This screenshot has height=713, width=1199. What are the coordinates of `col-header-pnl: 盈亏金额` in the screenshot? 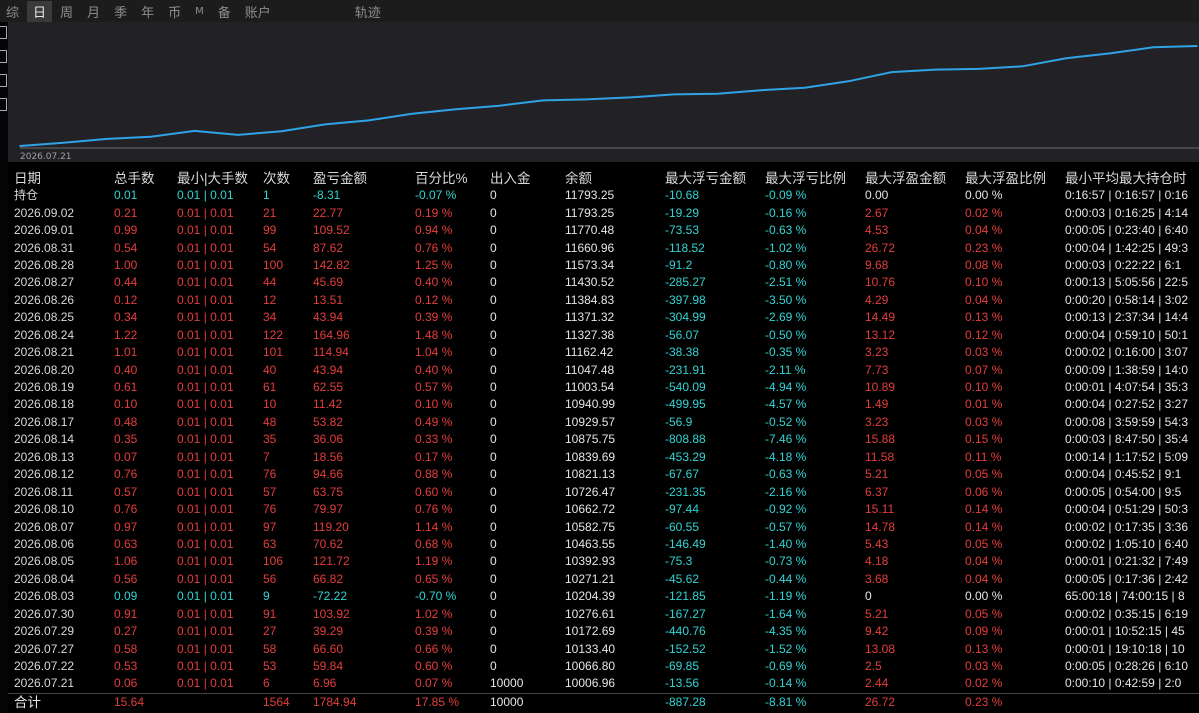 It's located at (358, 177).